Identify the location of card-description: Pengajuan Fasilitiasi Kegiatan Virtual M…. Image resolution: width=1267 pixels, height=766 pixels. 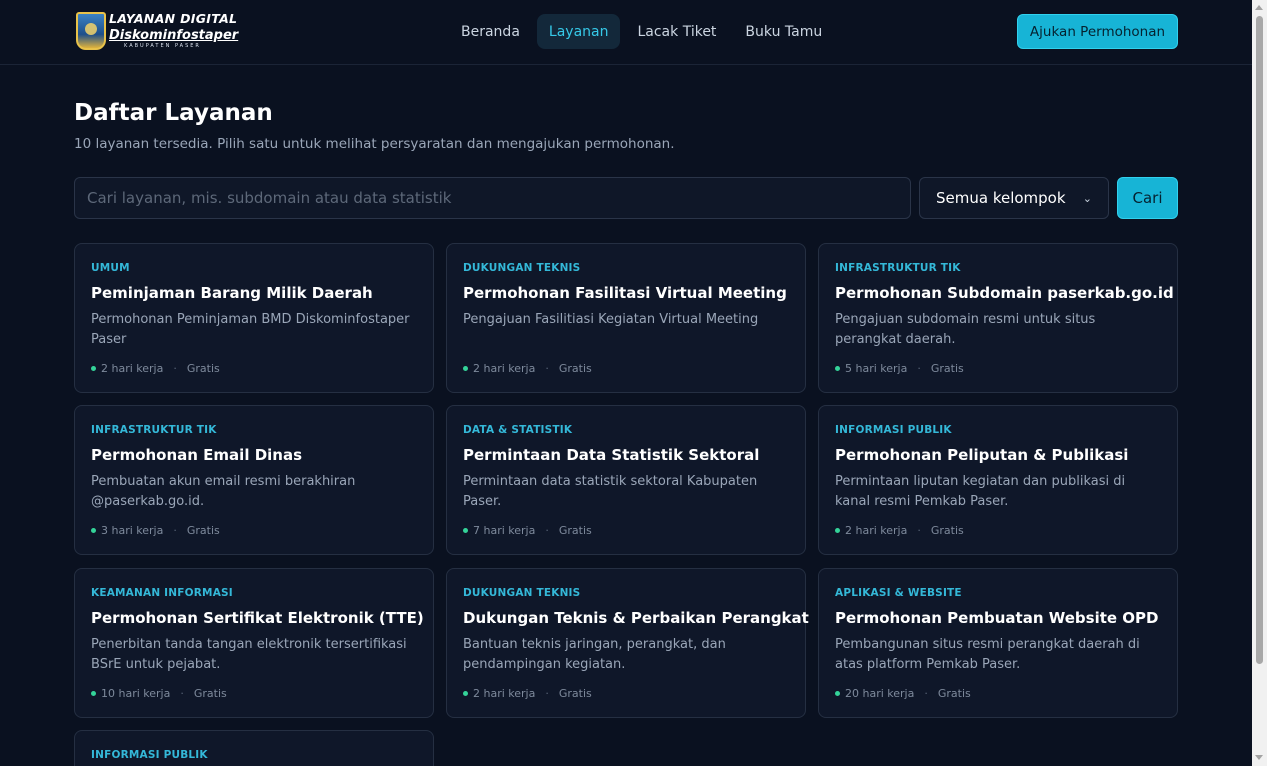
(611, 319).